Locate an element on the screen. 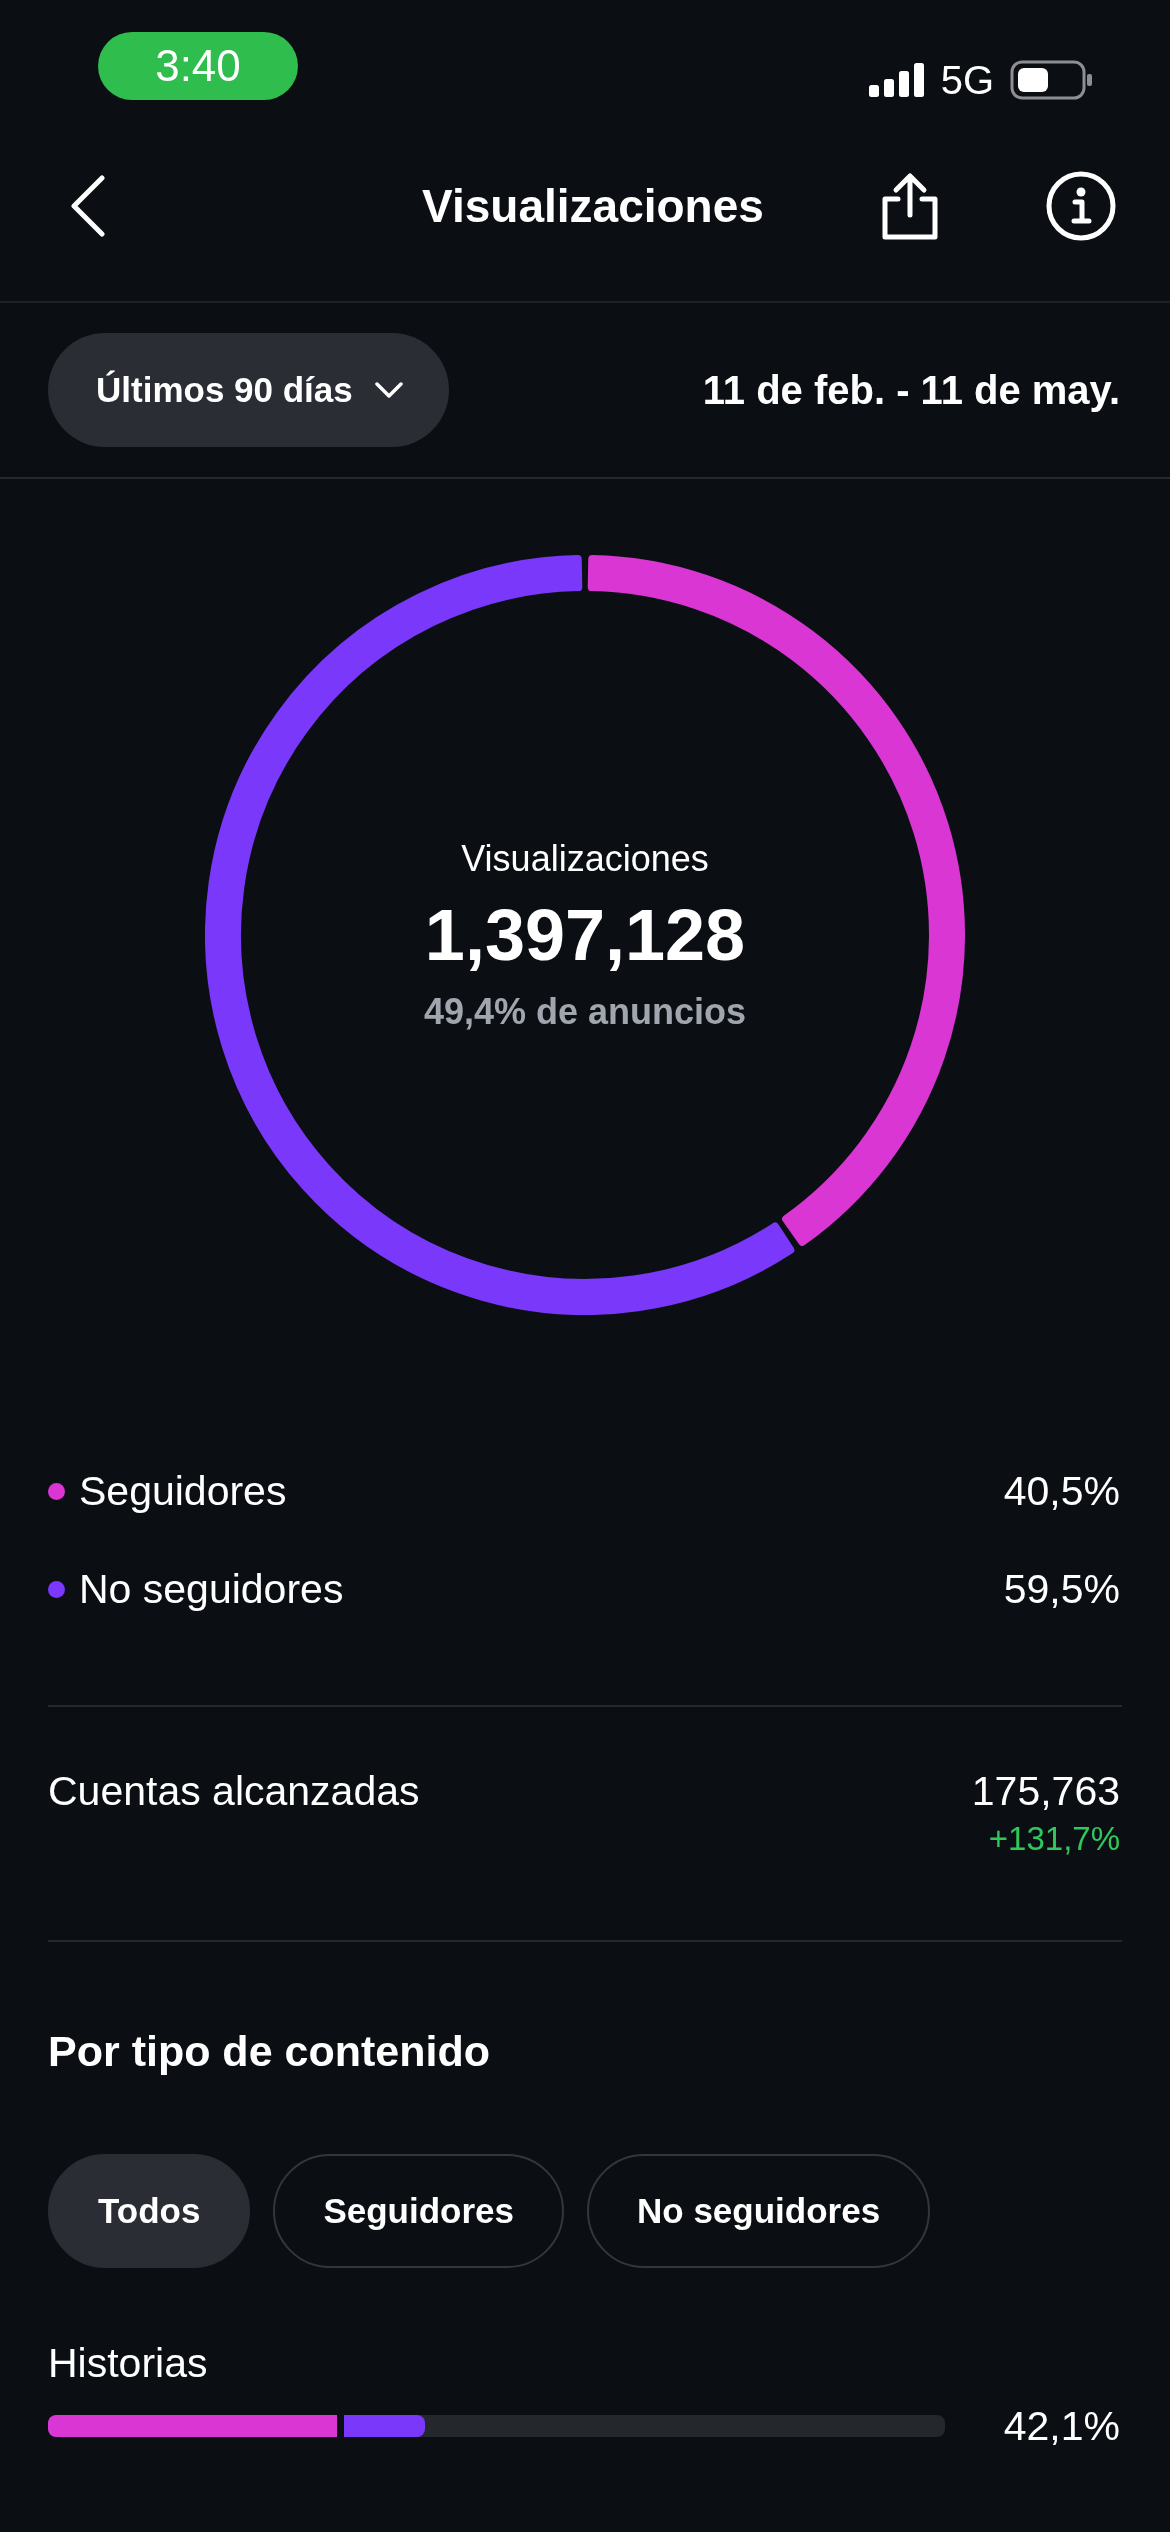 This screenshot has height=2532, width=1170. network-label: 5G is located at coordinates (967, 80).